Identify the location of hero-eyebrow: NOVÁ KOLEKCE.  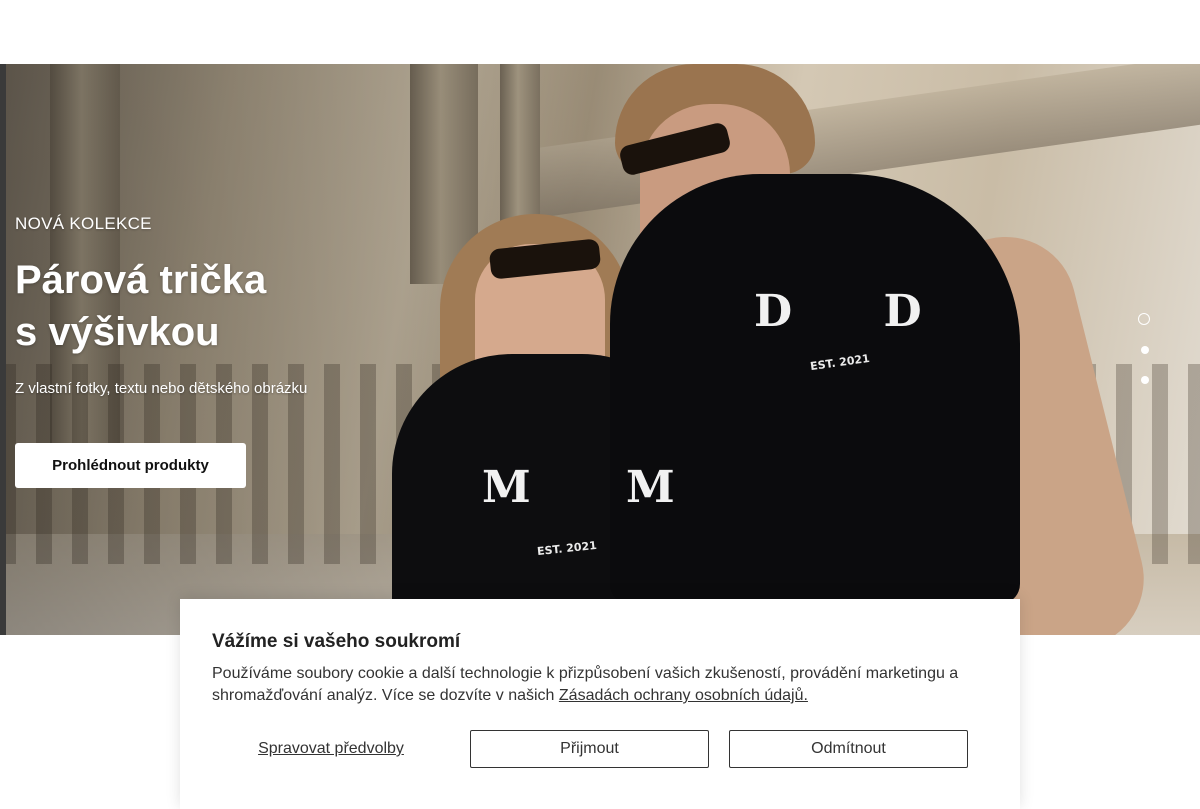
(83, 223).